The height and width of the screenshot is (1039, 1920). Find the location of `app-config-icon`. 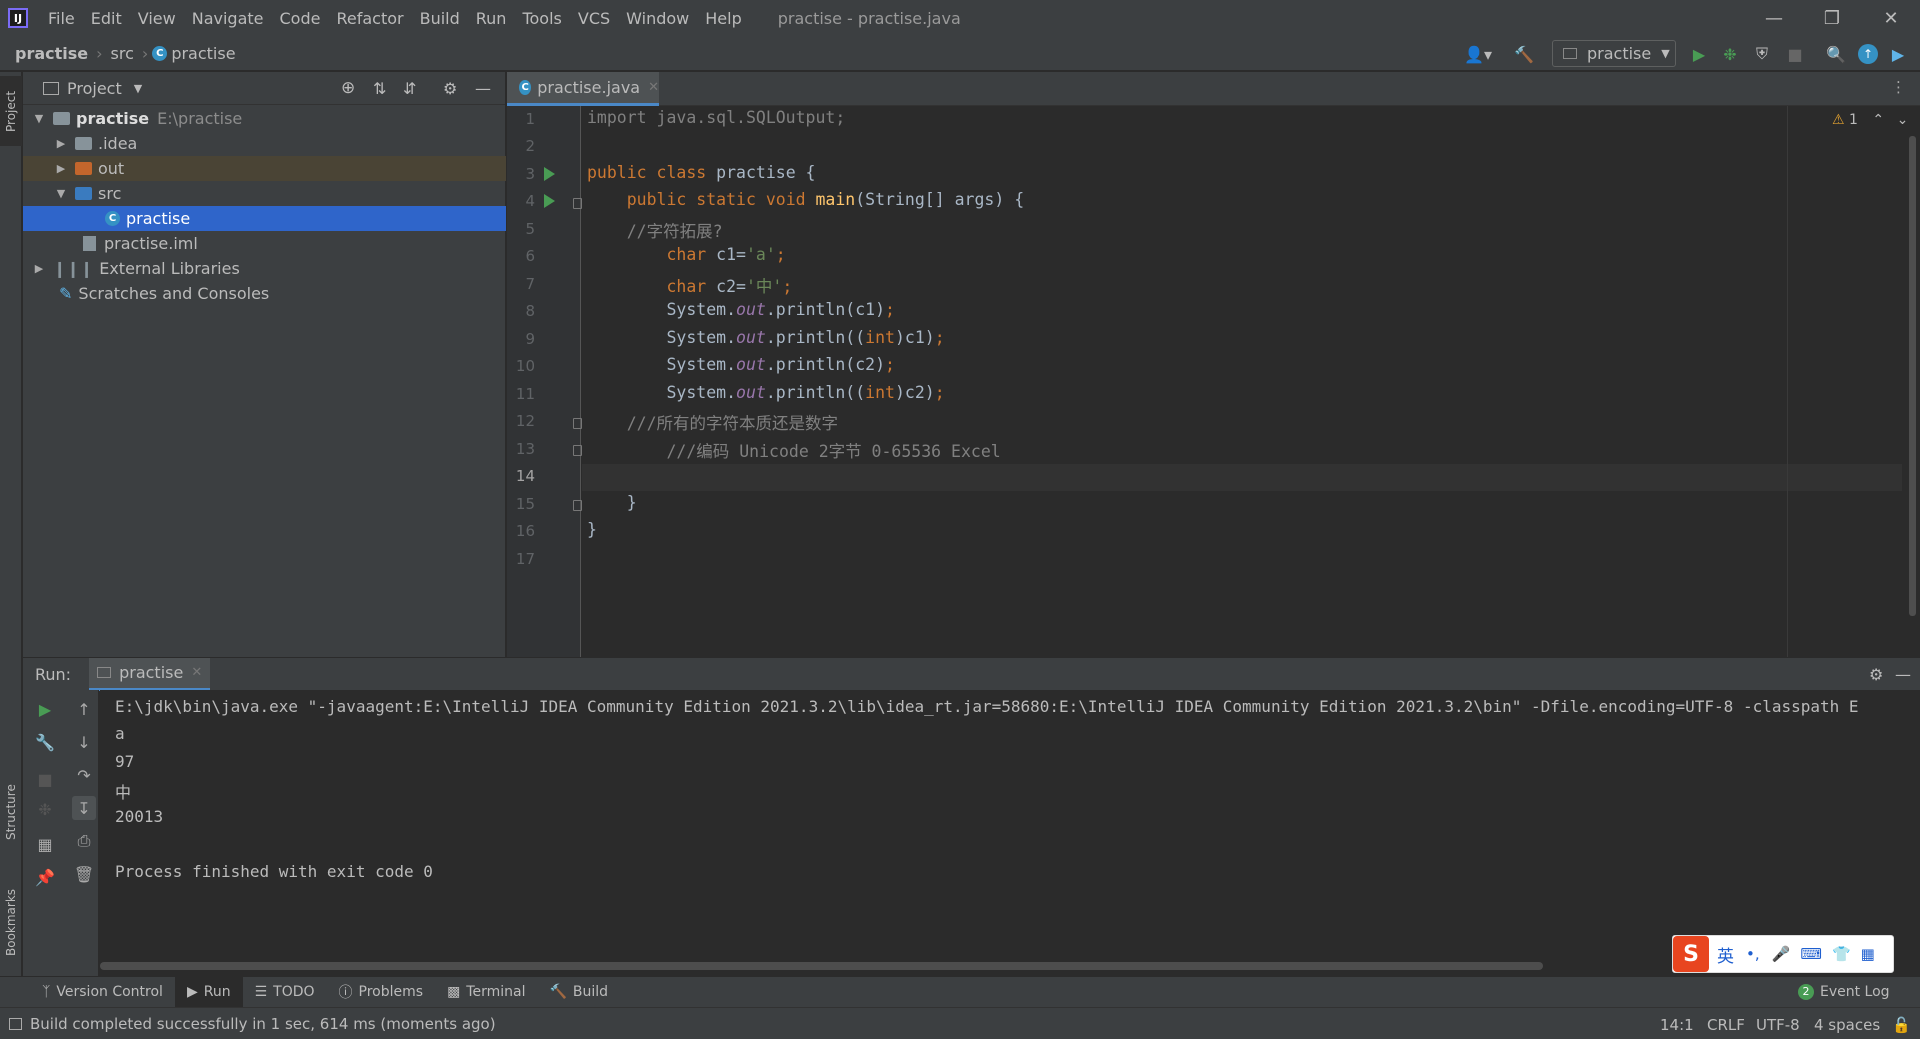

app-config-icon is located at coordinates (1570, 53).